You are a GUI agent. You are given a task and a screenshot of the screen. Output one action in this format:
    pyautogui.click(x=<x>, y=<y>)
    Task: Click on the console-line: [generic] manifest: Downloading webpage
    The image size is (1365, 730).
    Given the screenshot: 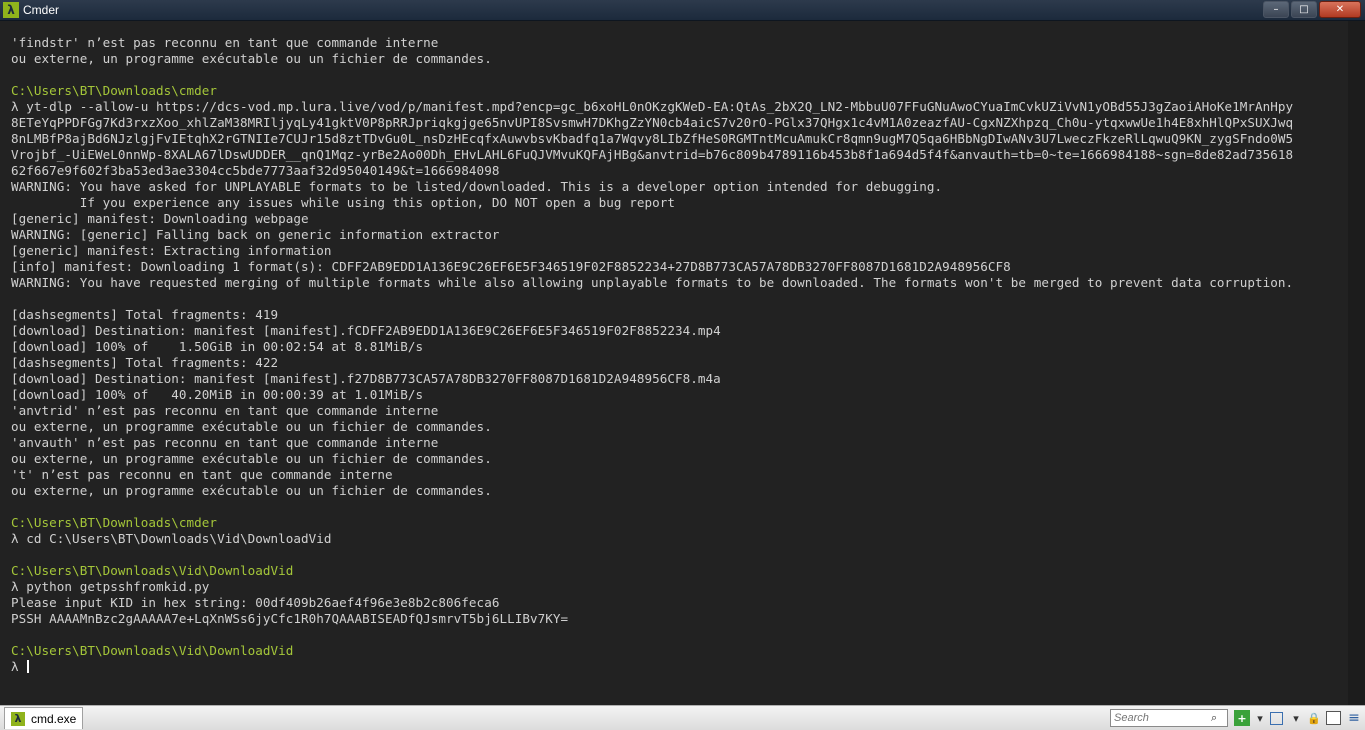 What is the action you would take?
    pyautogui.click(x=160, y=218)
    